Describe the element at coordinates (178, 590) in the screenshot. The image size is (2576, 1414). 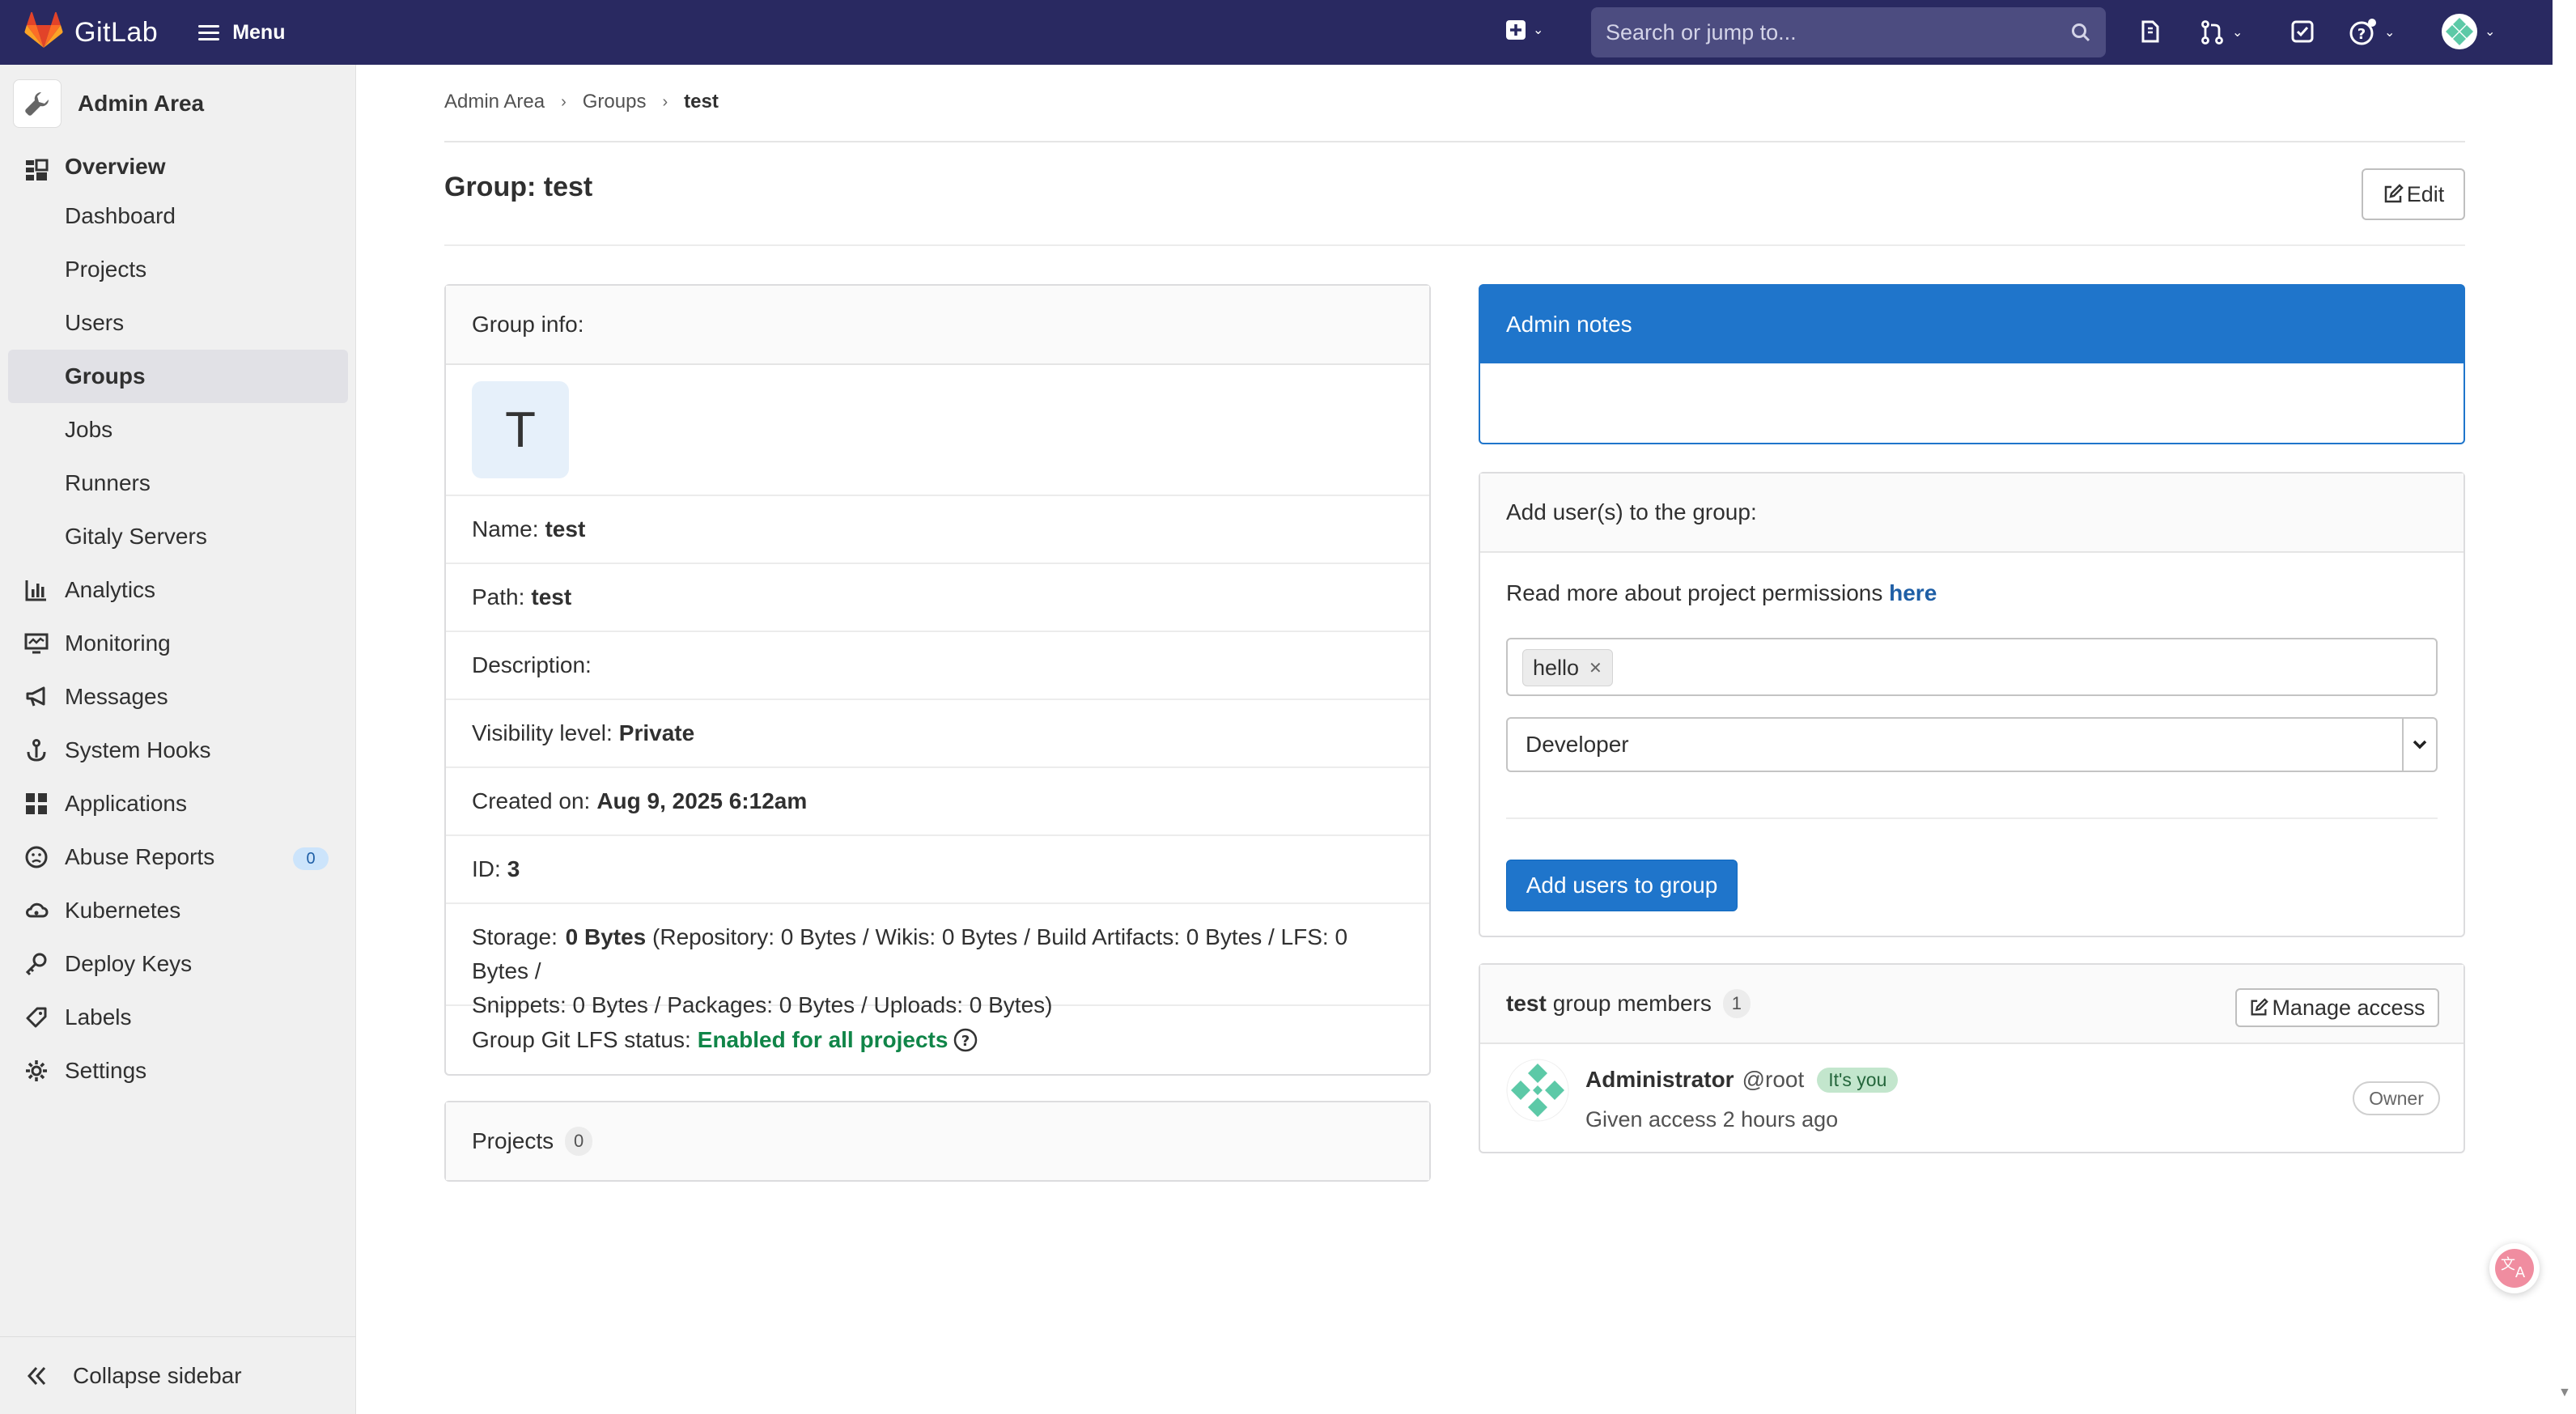
I see `sidebar-item-analytics: Analytics` at that location.